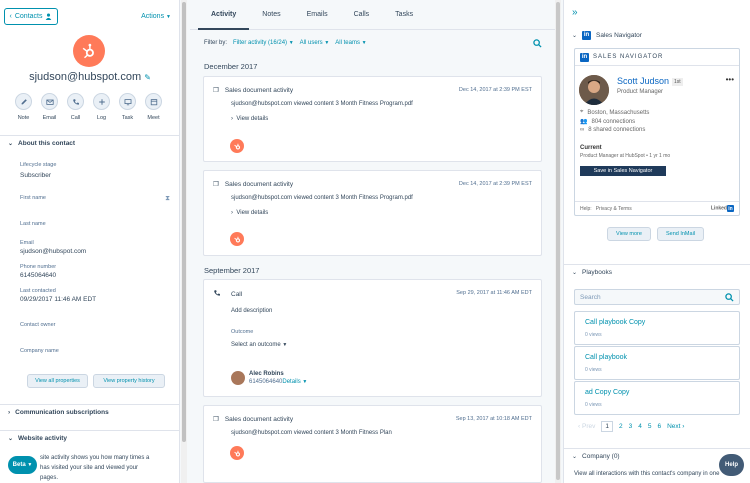 The image size is (750, 483). I want to click on collapse-sidebar-icon: », so click(575, 12).